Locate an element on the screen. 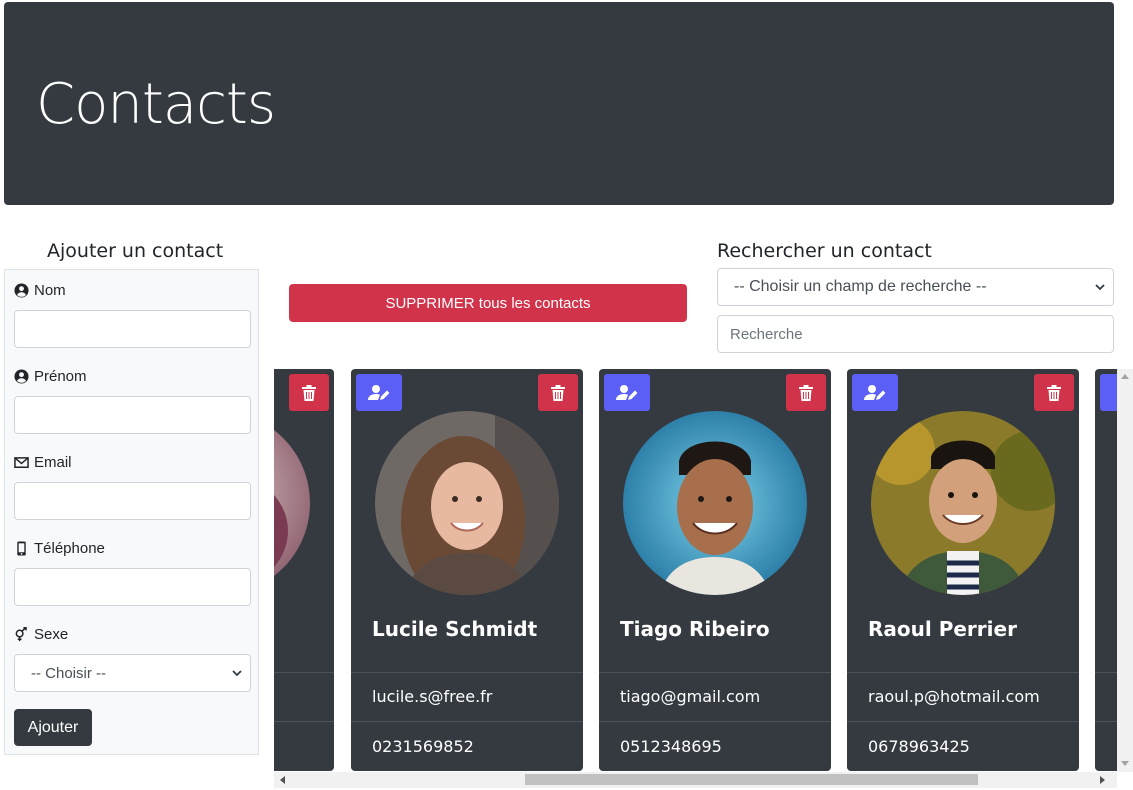 This screenshot has height=790, width=1133. search-contact-title: Rechercher un contact is located at coordinates (824, 251).